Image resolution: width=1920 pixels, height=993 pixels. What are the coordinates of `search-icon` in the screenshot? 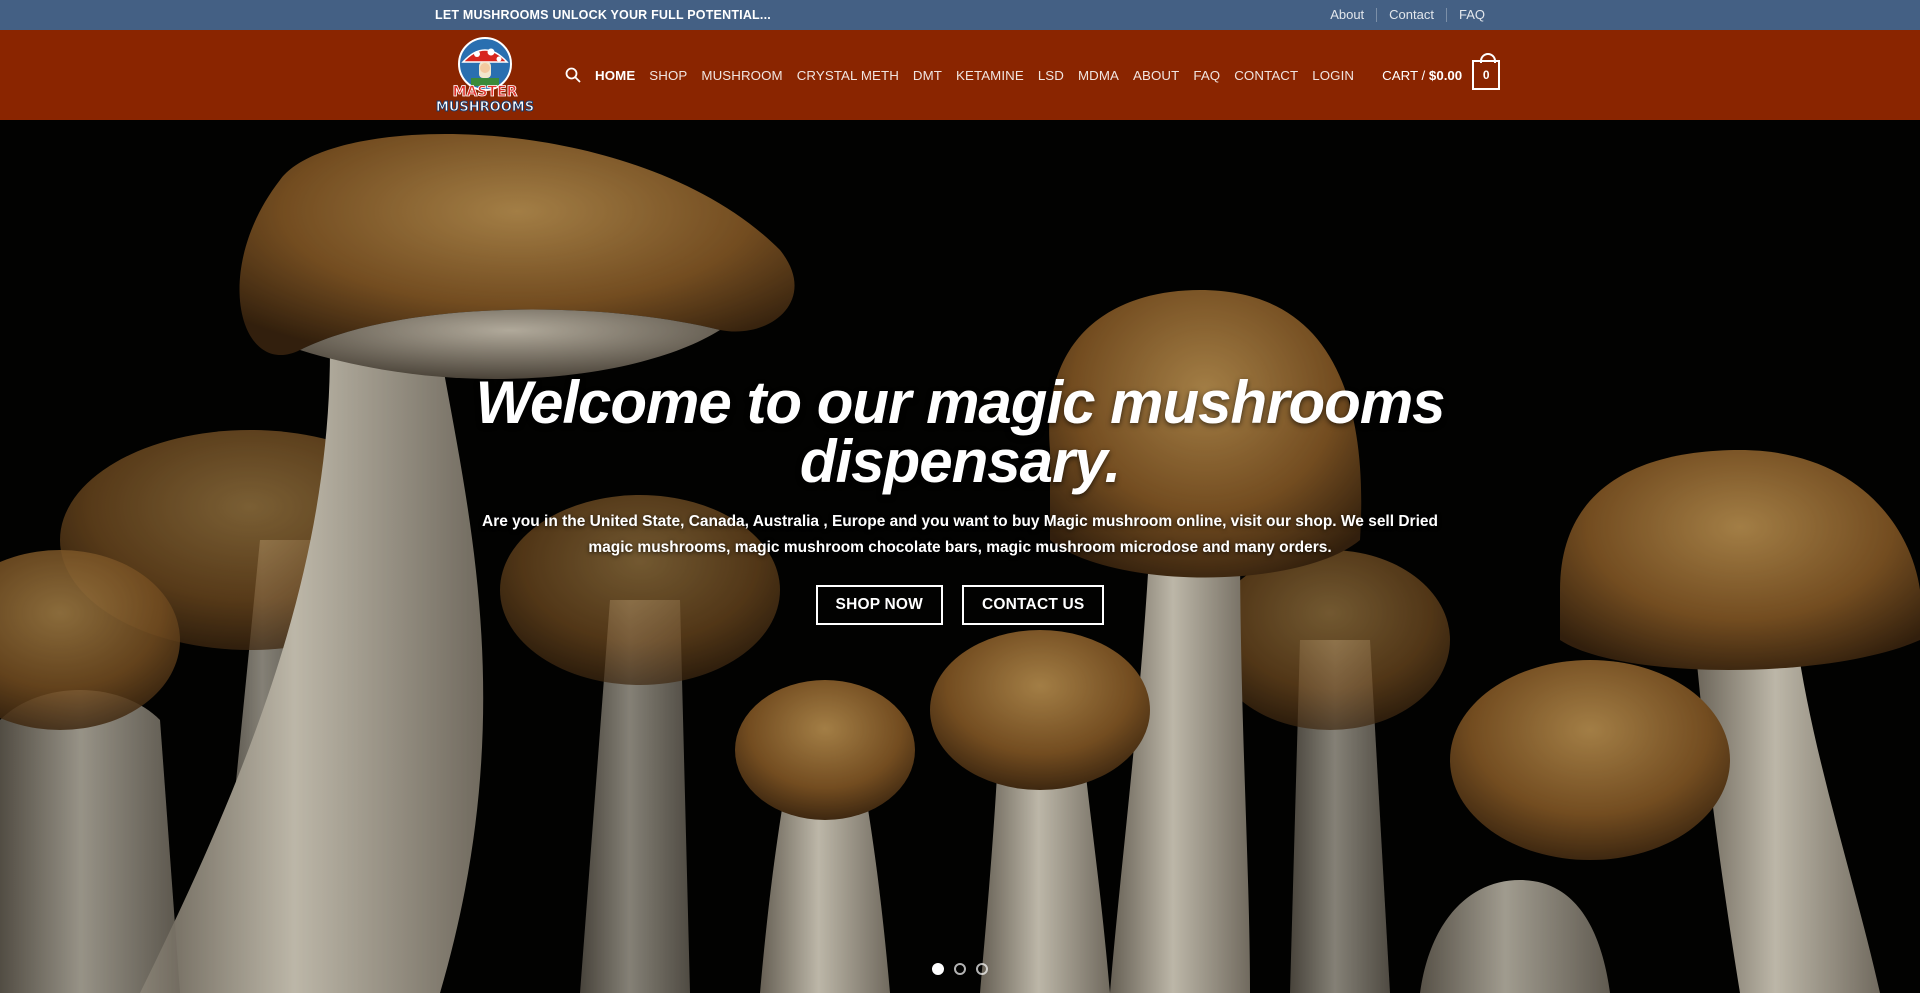 It's located at (573, 75).